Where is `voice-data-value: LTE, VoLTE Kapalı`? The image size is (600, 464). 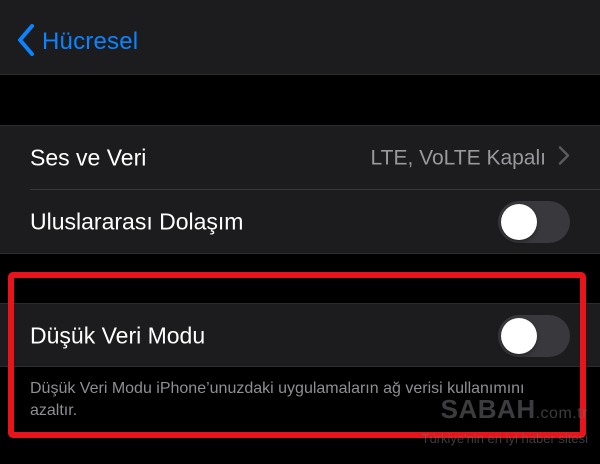
voice-data-value: LTE, VoLTE Kapalı is located at coordinates (458, 157).